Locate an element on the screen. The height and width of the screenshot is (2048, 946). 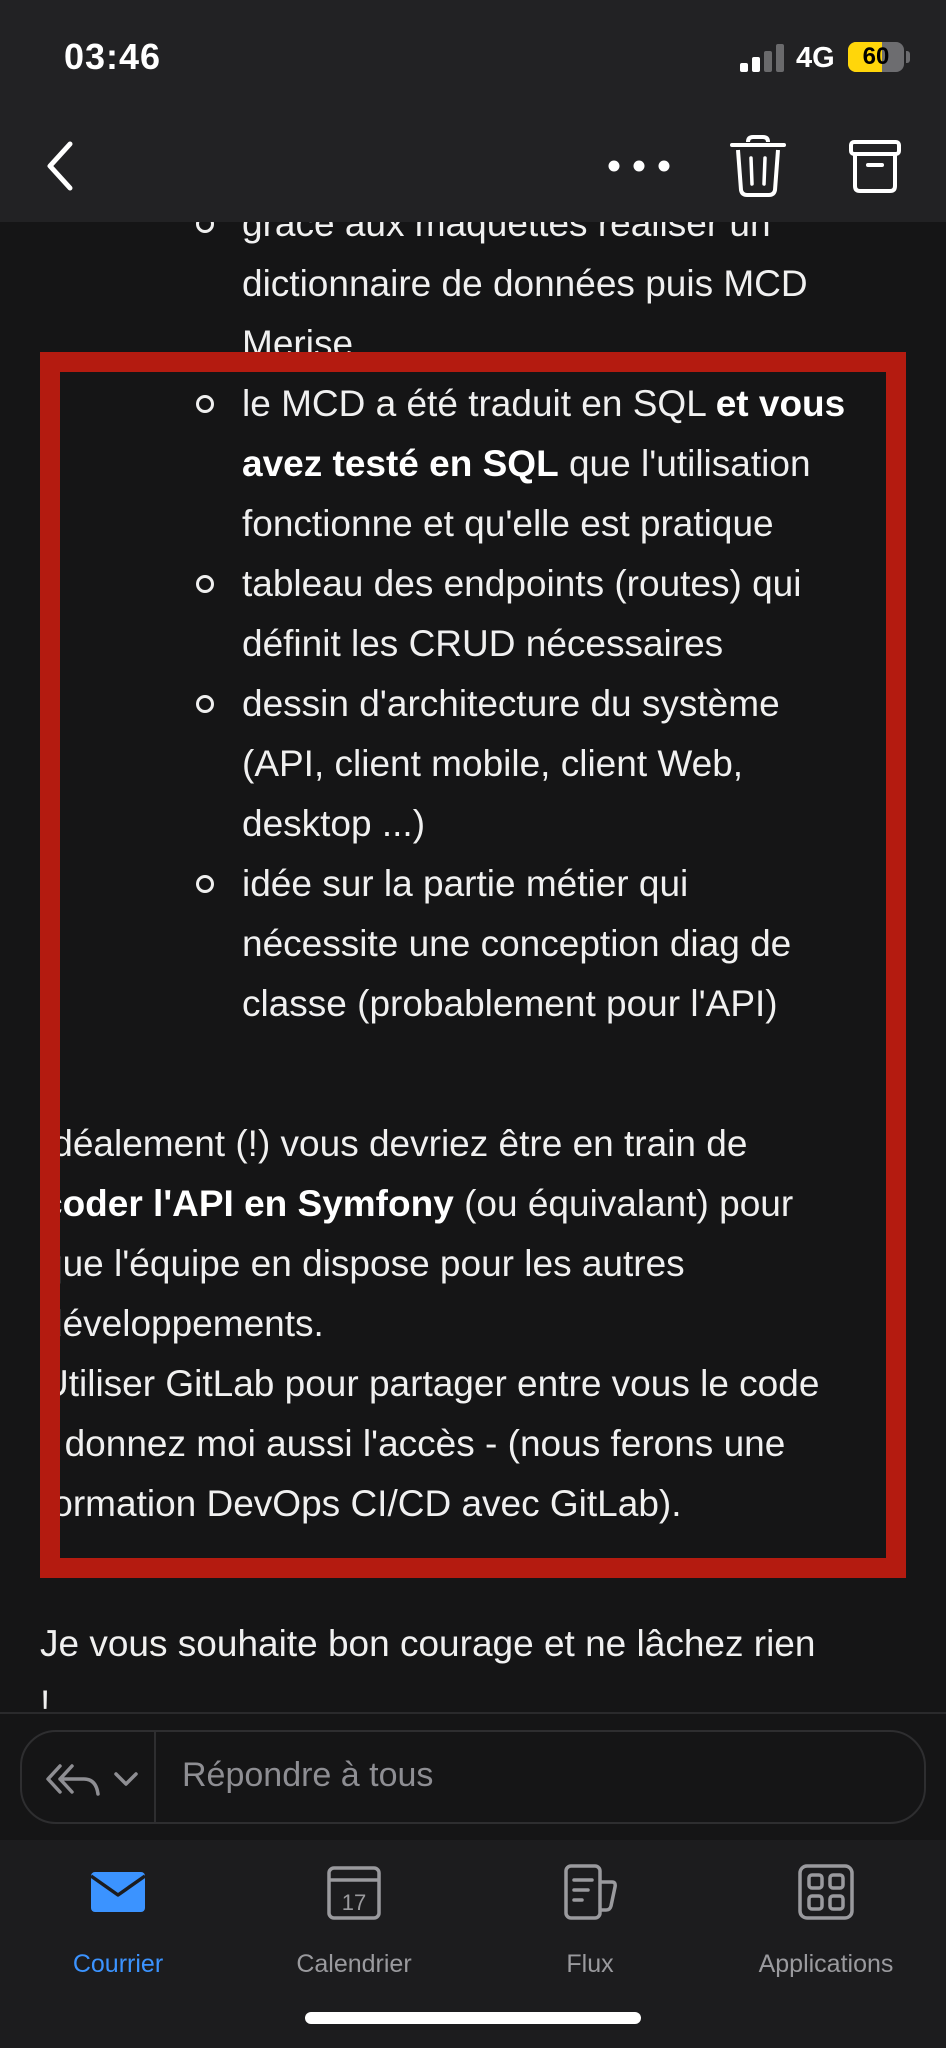
reply-all-field: Répondre à tous is located at coordinates (473, 1777).